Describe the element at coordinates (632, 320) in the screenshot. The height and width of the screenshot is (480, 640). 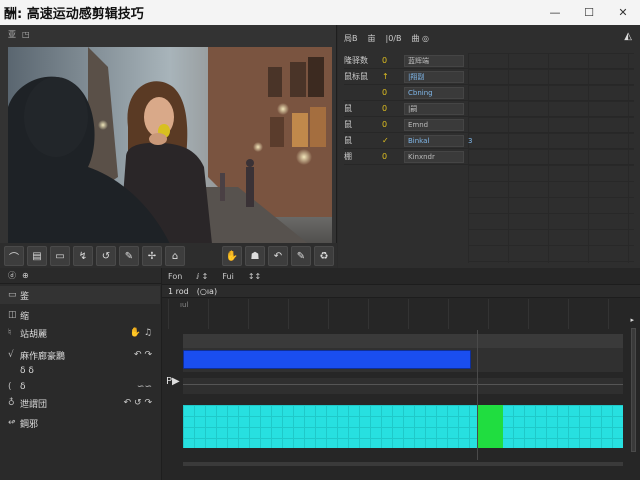
I see `scroll-right-arrow: ▸` at that location.